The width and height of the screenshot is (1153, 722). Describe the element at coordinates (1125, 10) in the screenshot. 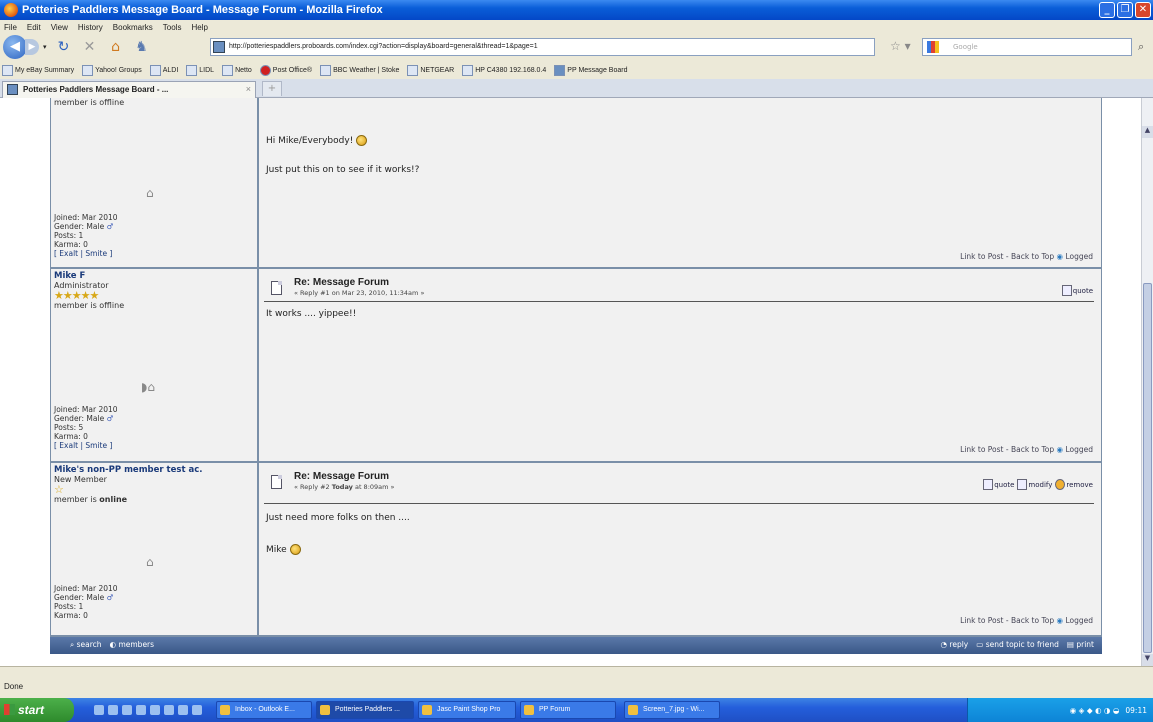

I see `maximize-button: ❐` at that location.